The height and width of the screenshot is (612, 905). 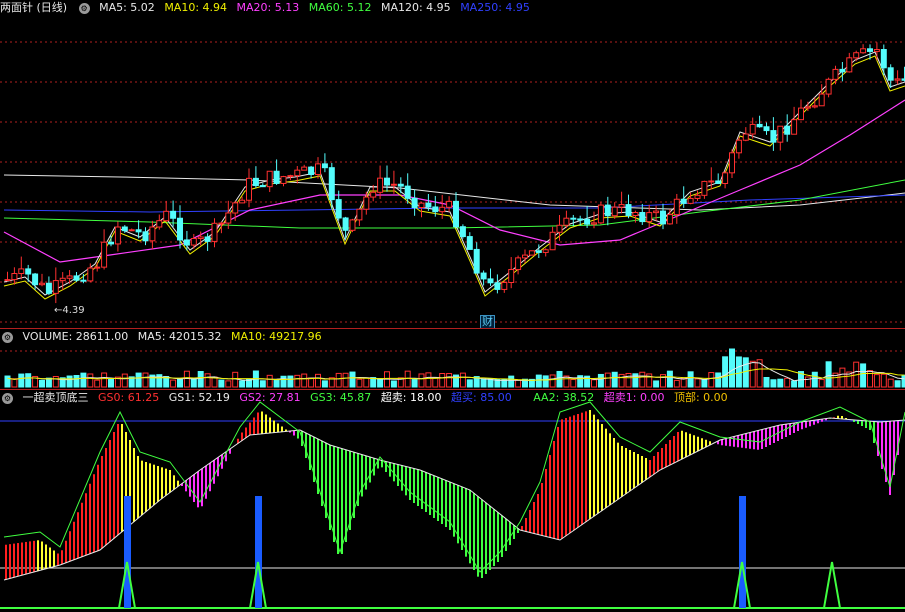 What do you see at coordinates (495, 7) in the screenshot?
I see `ma250-label: MA250: 4.95` at bounding box center [495, 7].